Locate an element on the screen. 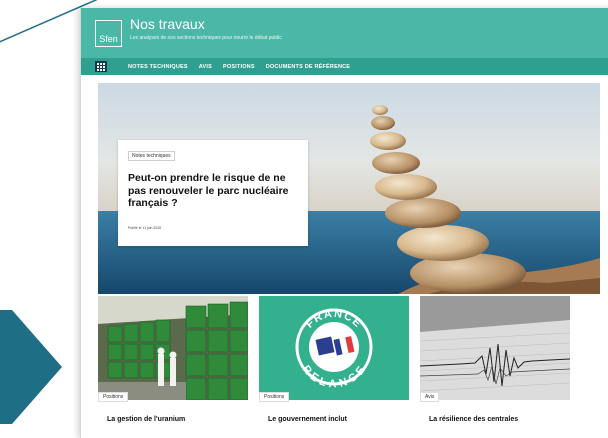 The image size is (608, 438). article-title: La résilience des centrales is located at coordinates (473, 419).